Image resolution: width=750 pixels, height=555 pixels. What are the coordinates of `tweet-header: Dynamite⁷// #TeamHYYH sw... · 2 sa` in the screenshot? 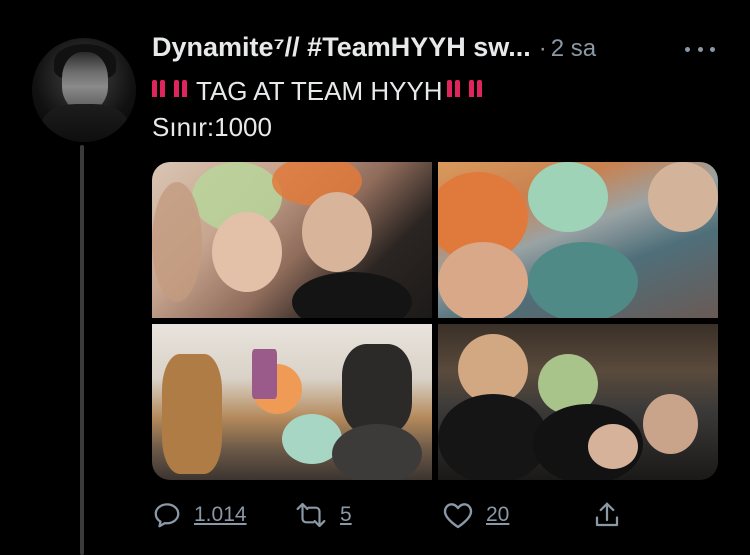 It's located at (374, 50).